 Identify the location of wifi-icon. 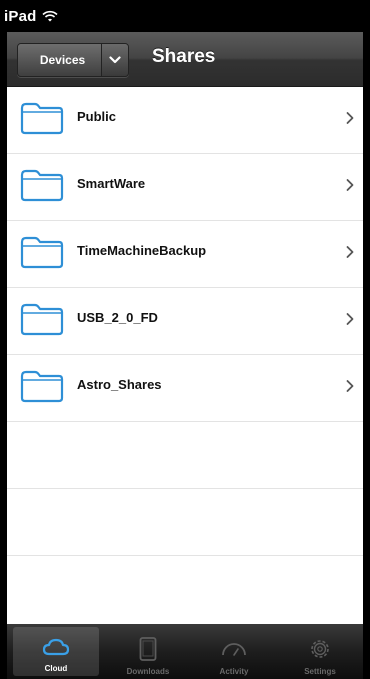
(50, 16).